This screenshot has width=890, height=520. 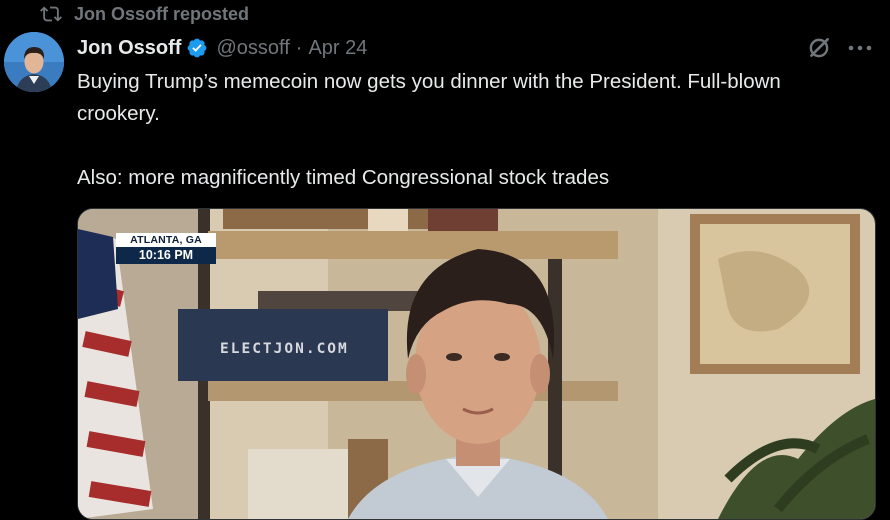 What do you see at coordinates (166, 240) in the screenshot?
I see `location-city: ATLANTA, GA` at bounding box center [166, 240].